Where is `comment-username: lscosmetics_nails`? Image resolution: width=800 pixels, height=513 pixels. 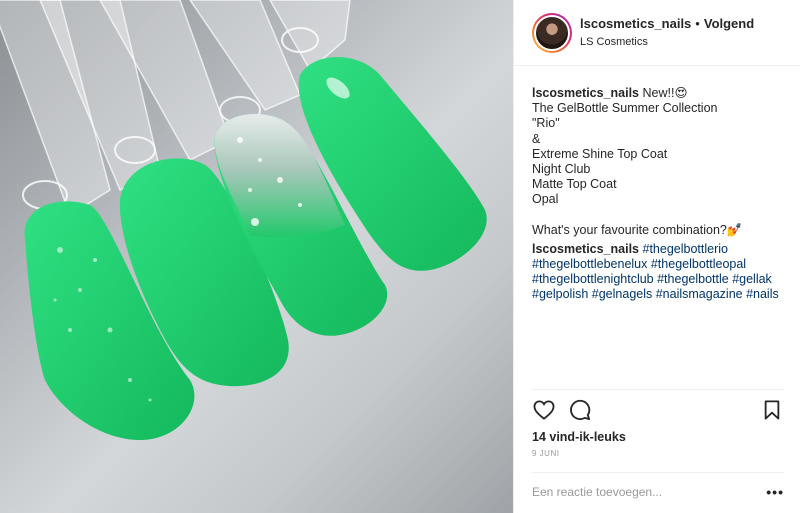 comment-username: lscosmetics_nails is located at coordinates (585, 249).